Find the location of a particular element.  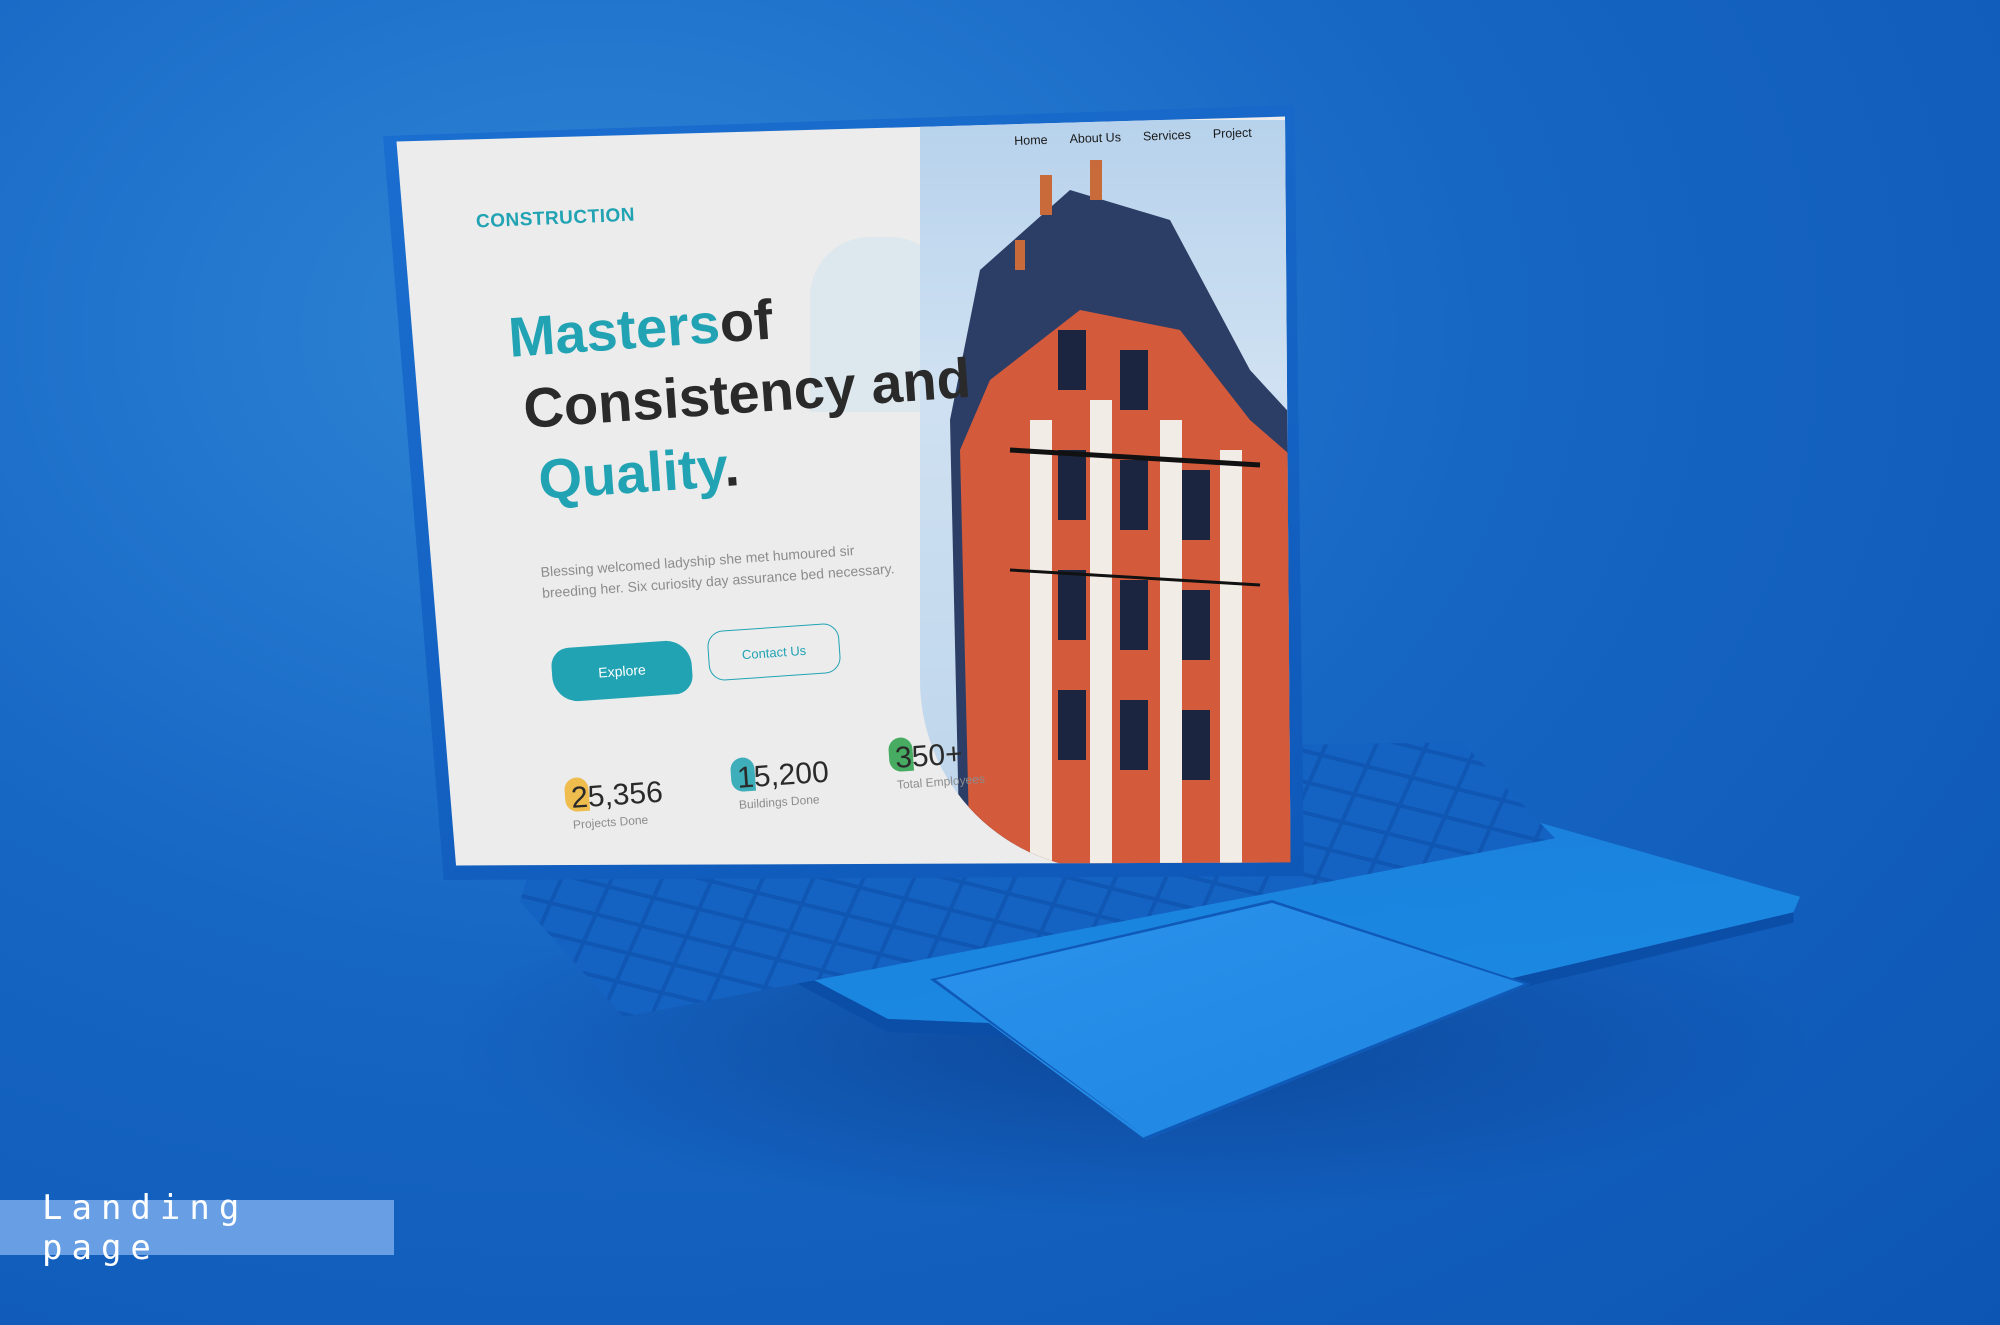

contact-us-button: Contact Us is located at coordinates (774, 652).